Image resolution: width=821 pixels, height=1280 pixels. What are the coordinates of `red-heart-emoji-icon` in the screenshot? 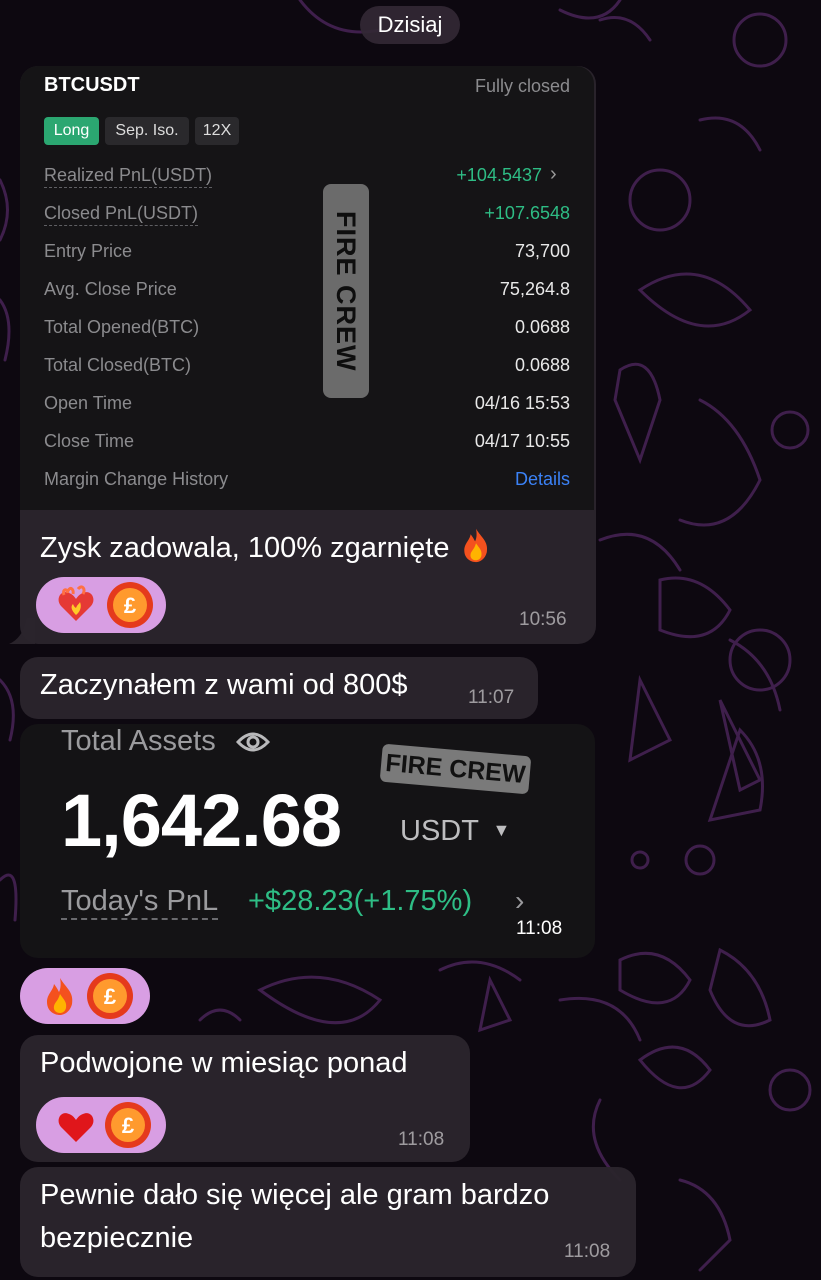 It's located at (76, 1127).